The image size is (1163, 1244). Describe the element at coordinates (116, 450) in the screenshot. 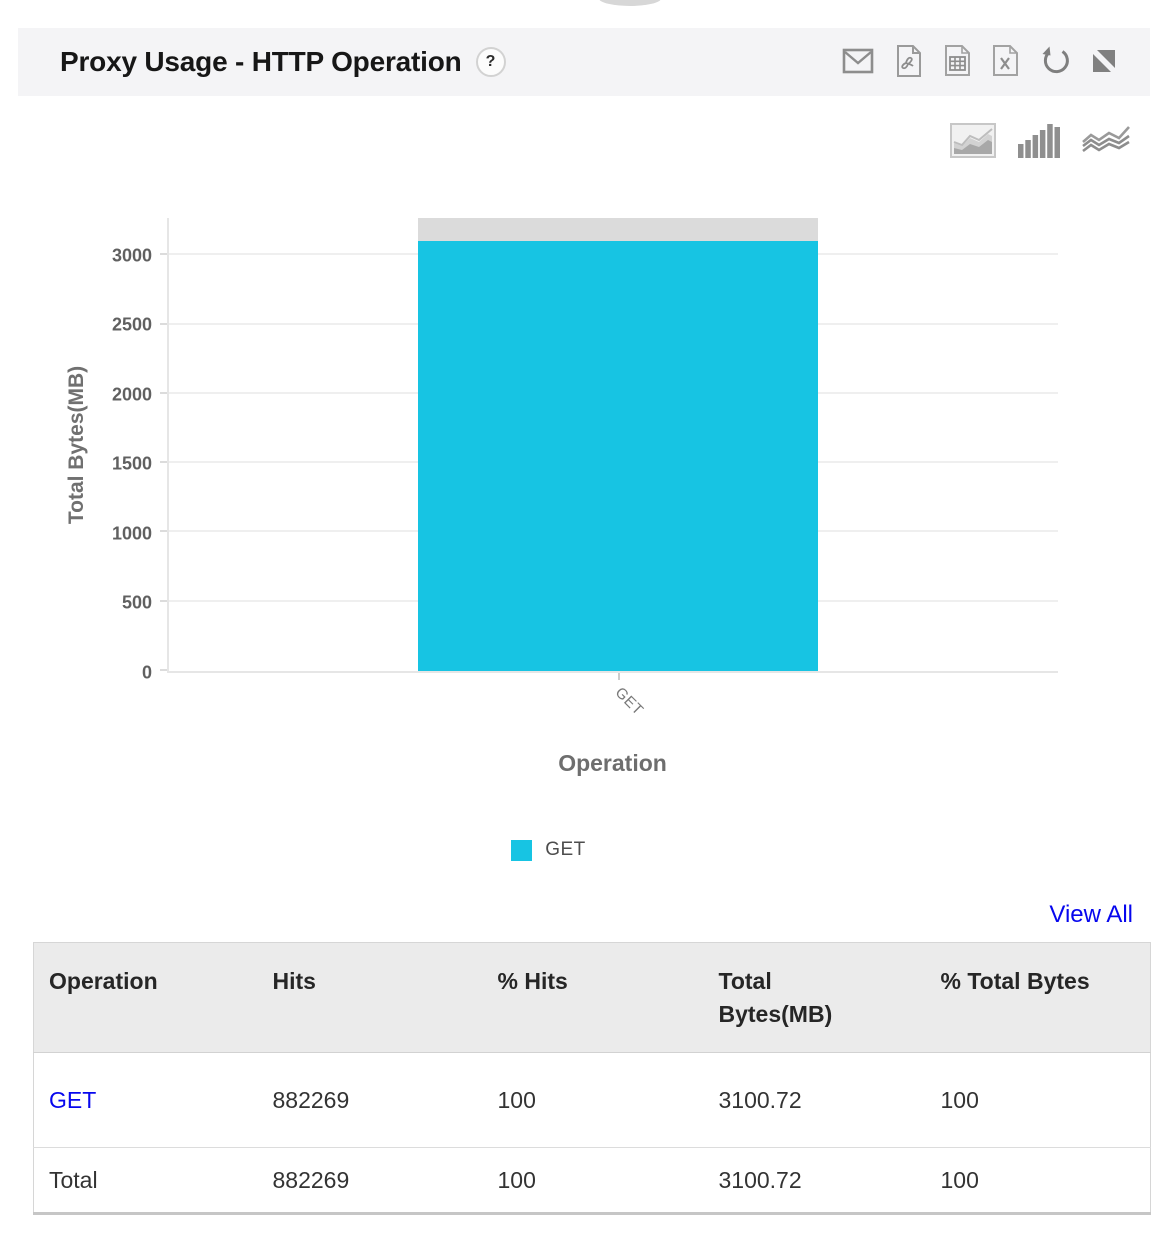

I see `y-axis-ticks: 0 500 1000 1500 2000 2500 3000` at that location.